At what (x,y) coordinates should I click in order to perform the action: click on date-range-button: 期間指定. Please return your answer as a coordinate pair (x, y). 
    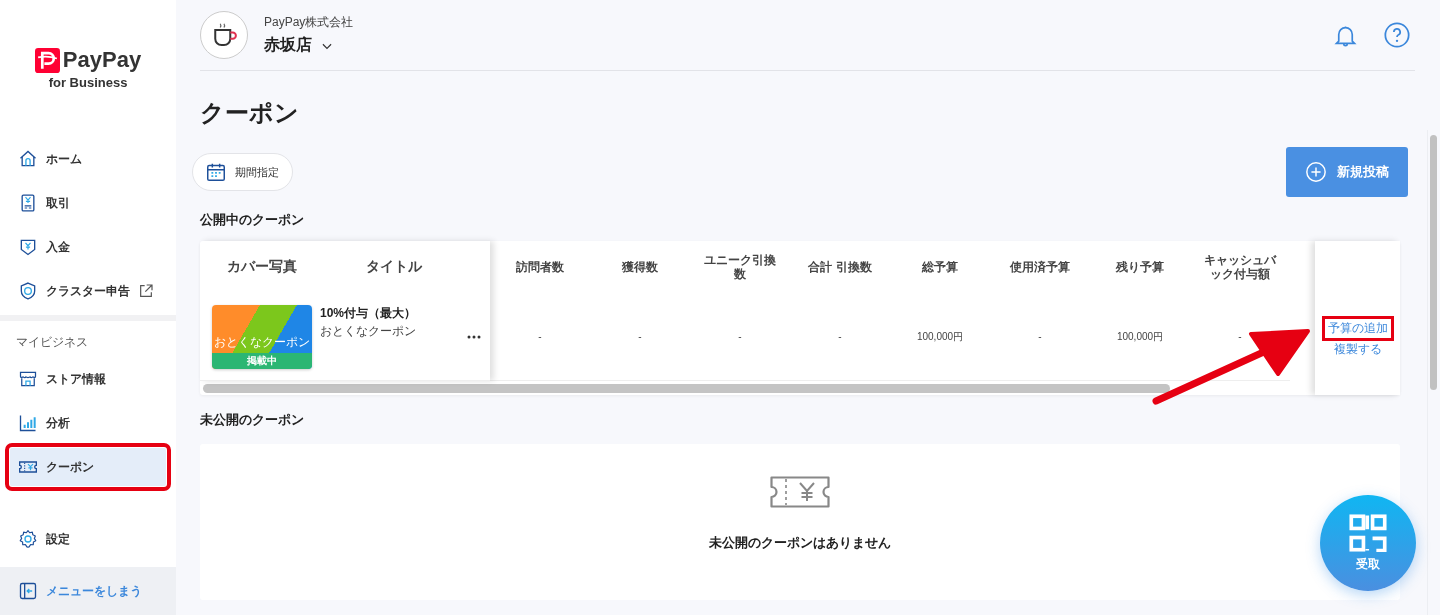
    Looking at the image, I should click on (242, 172).